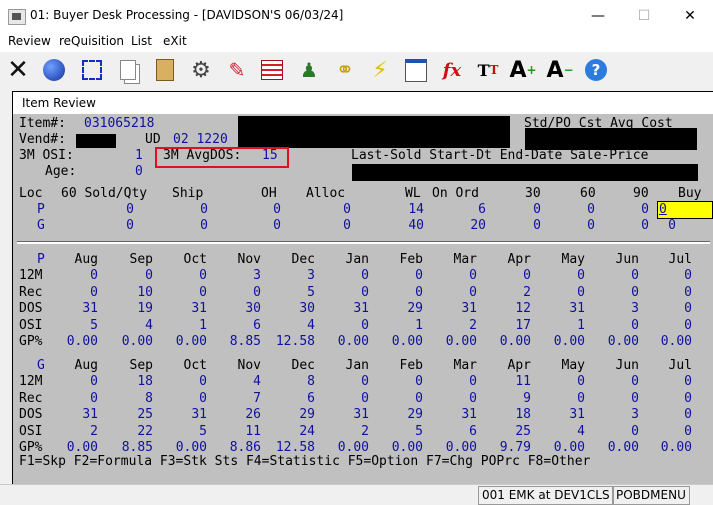  What do you see at coordinates (690, 16) in the screenshot?
I see `close-button: ✕` at bounding box center [690, 16].